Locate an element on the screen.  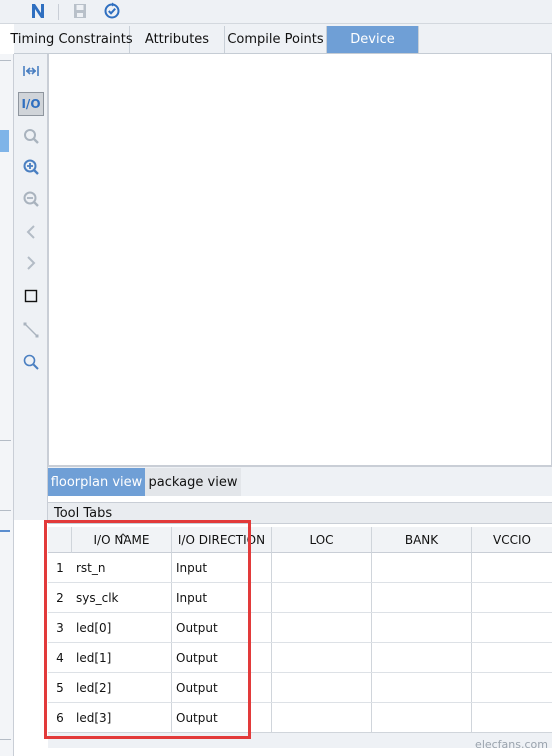
tab-label: Attributes is located at coordinates (177, 39).